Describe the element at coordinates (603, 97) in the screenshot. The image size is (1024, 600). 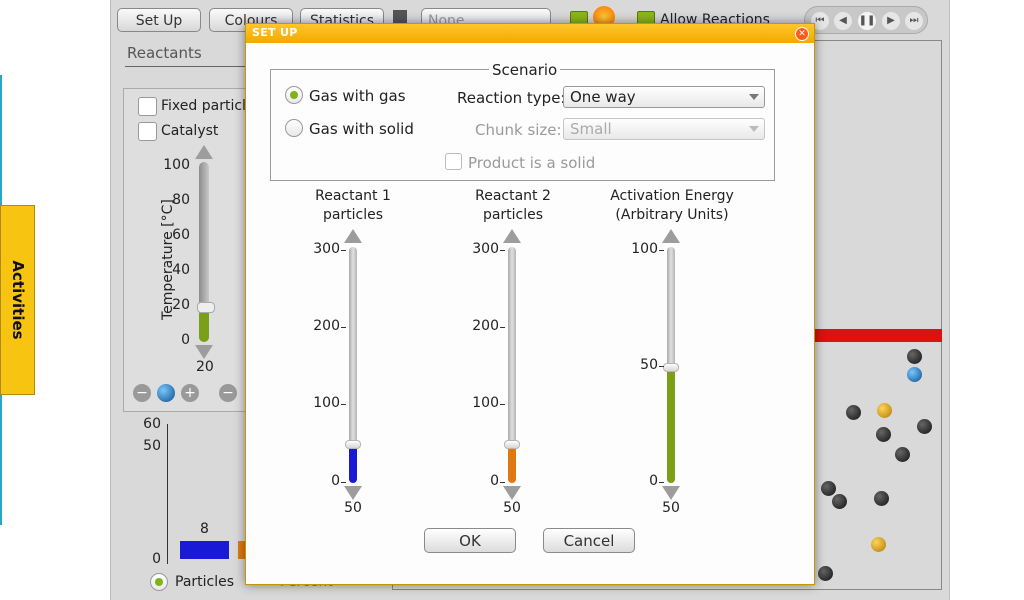
I see `reaction-type-value: One way` at that location.